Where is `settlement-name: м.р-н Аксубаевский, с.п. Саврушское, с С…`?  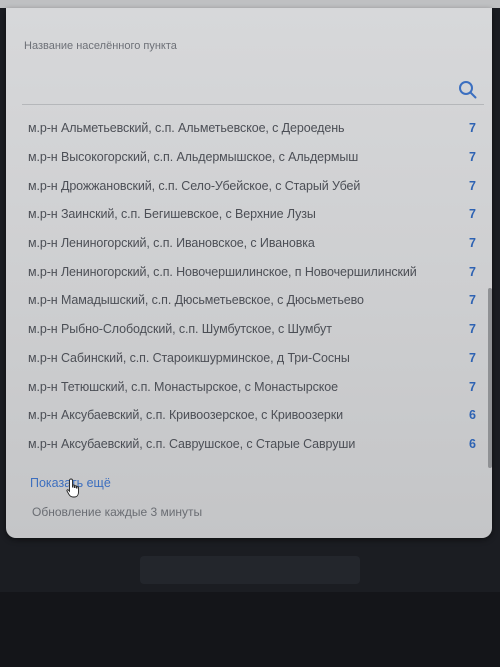 settlement-name: м.р-н Аксубаевский, с.п. Саврушское, с С… is located at coordinates (192, 443).